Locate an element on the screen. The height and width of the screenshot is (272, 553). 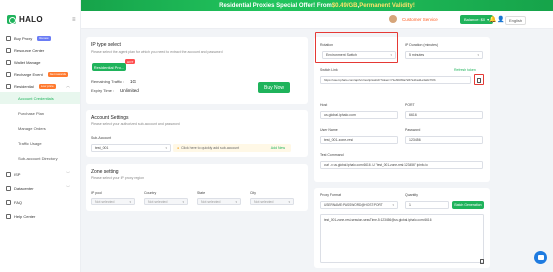
sidebar-item-label: ISP is located at coordinates (17, 174).